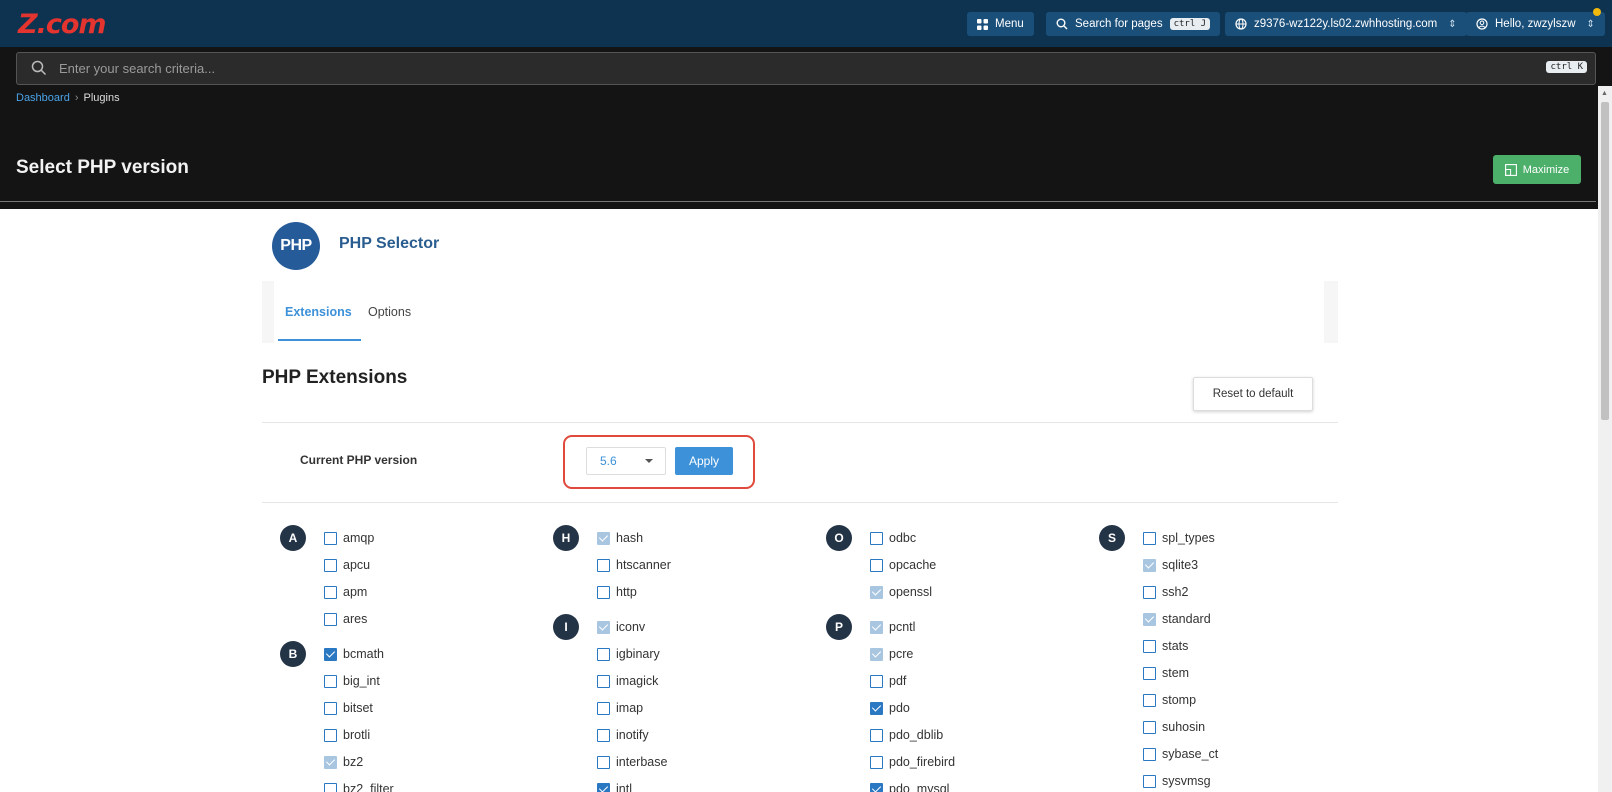 The image size is (1612, 792). Describe the element at coordinates (1165, 646) in the screenshot. I see `extension-item-stats: stats` at that location.